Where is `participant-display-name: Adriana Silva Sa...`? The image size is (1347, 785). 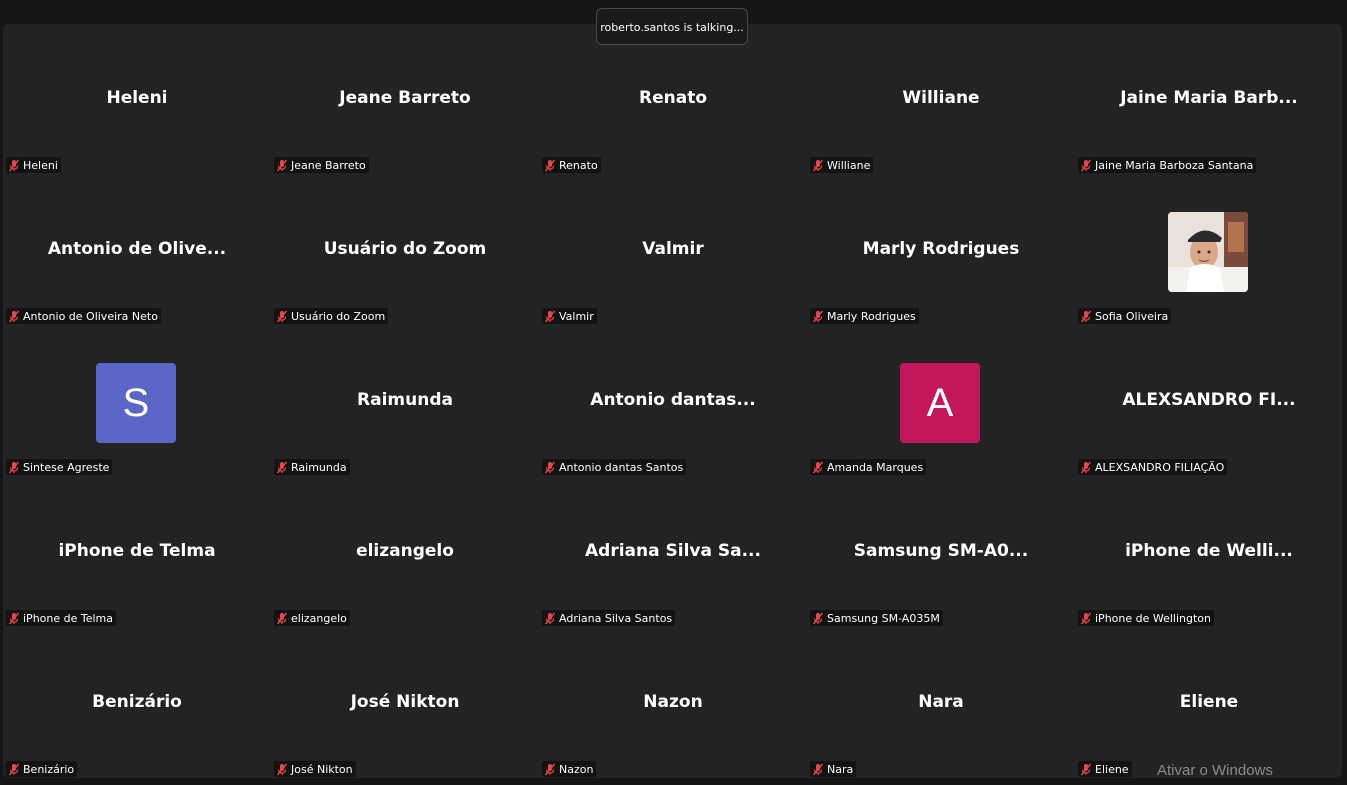 participant-display-name: Adriana Silva Sa... is located at coordinates (673, 551).